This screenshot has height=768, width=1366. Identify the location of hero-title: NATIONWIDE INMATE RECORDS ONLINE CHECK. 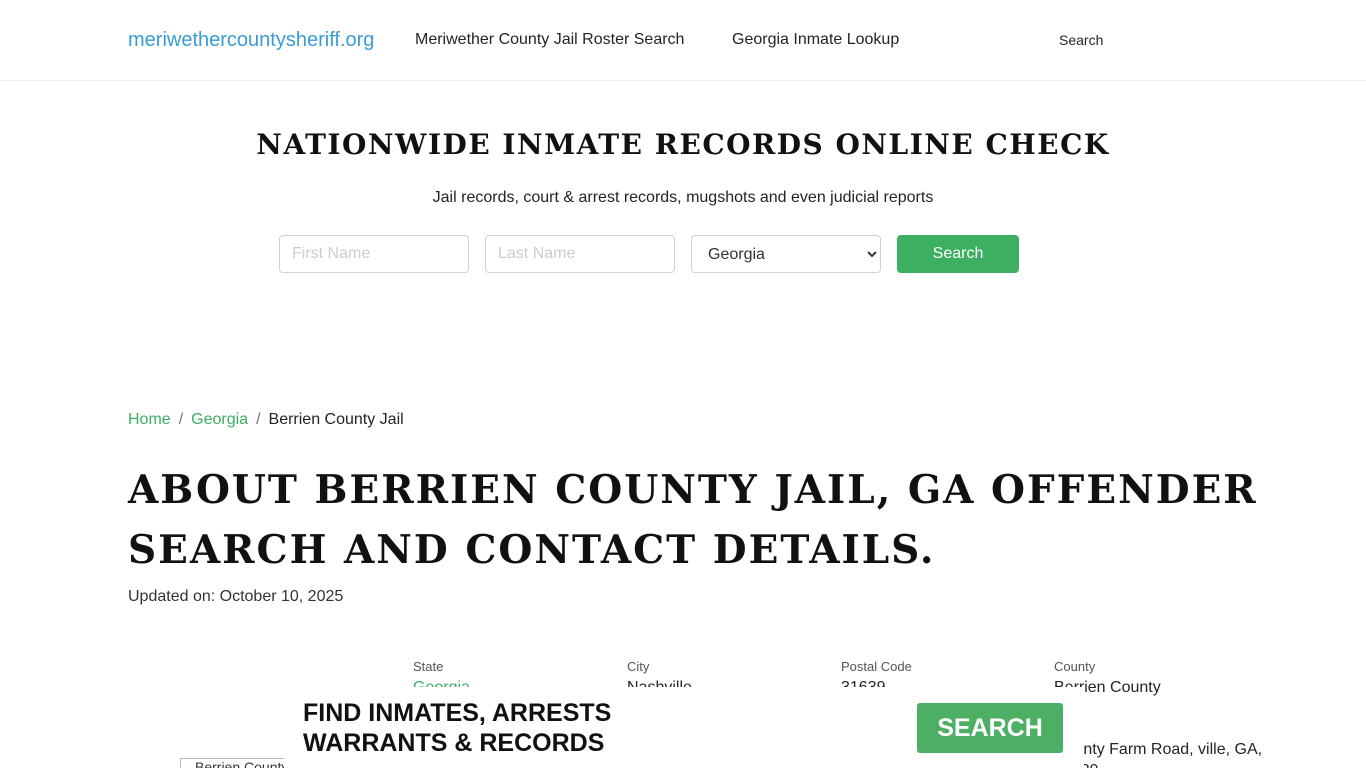
(683, 144).